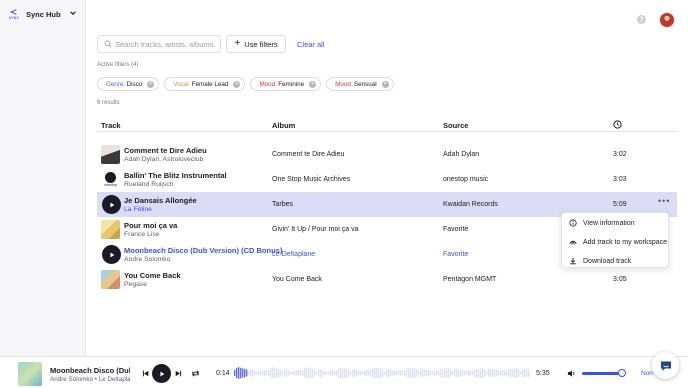 This screenshot has width=688, height=388. I want to click on clear-all-link: Clear all, so click(311, 44).